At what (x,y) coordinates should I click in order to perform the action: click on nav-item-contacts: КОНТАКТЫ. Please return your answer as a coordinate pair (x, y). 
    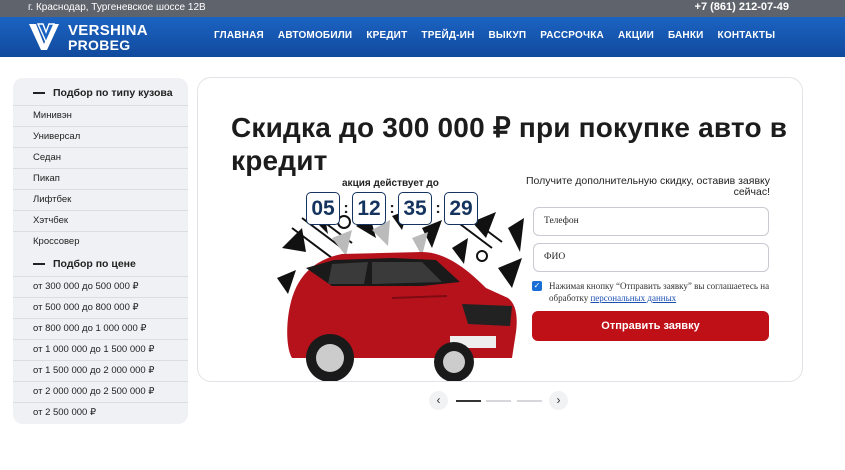
    Looking at the image, I should click on (747, 35).